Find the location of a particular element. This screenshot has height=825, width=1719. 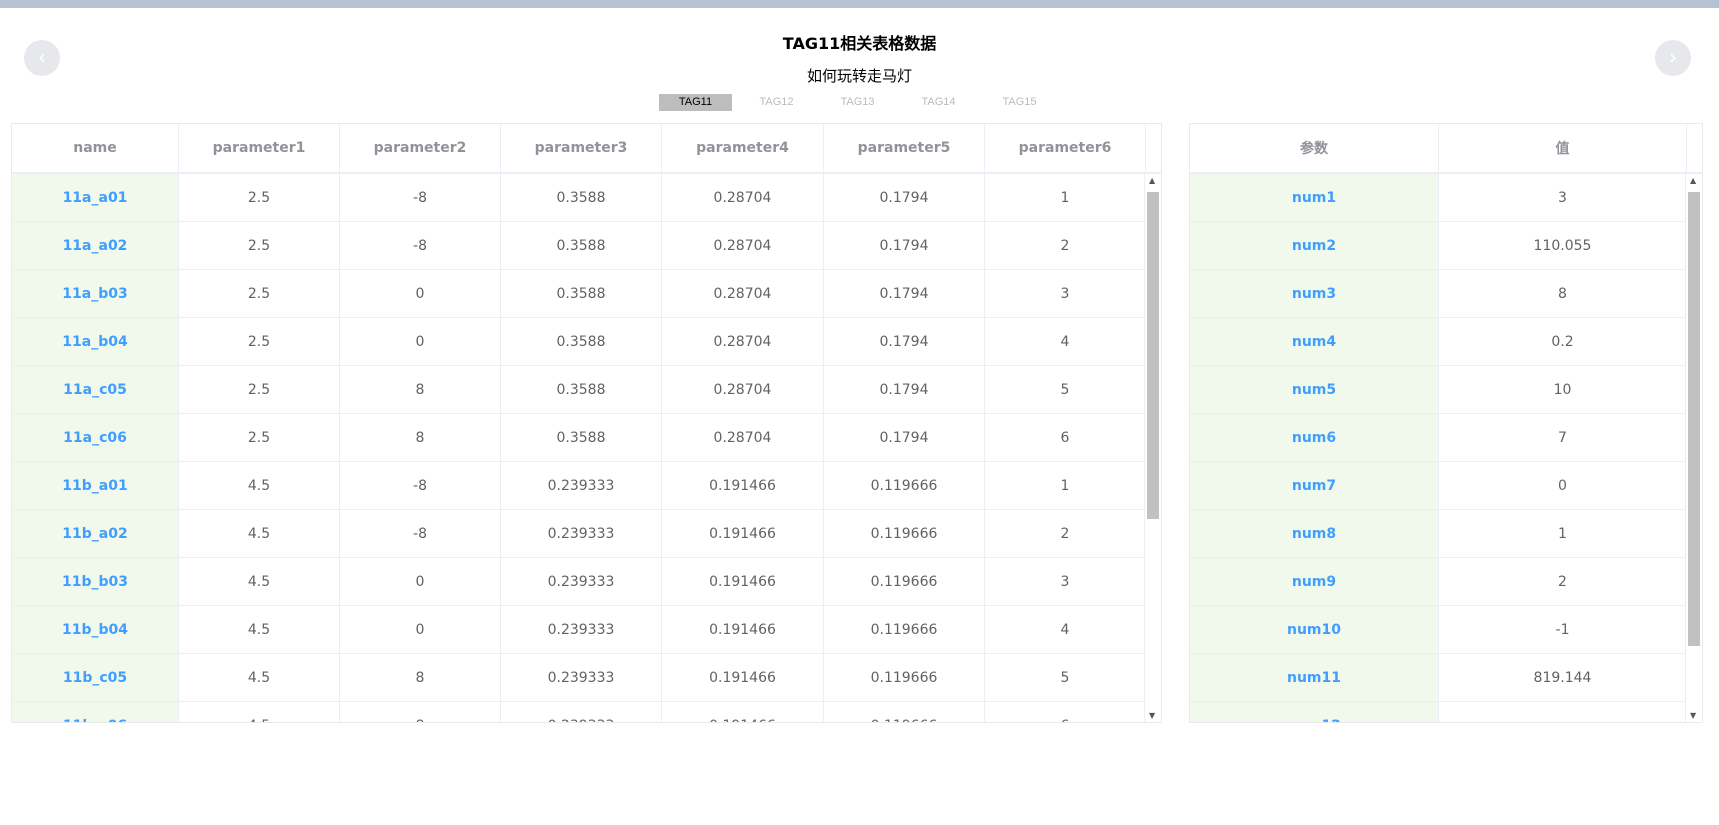

row-name-link: 11a_a02 is located at coordinates (95, 246).